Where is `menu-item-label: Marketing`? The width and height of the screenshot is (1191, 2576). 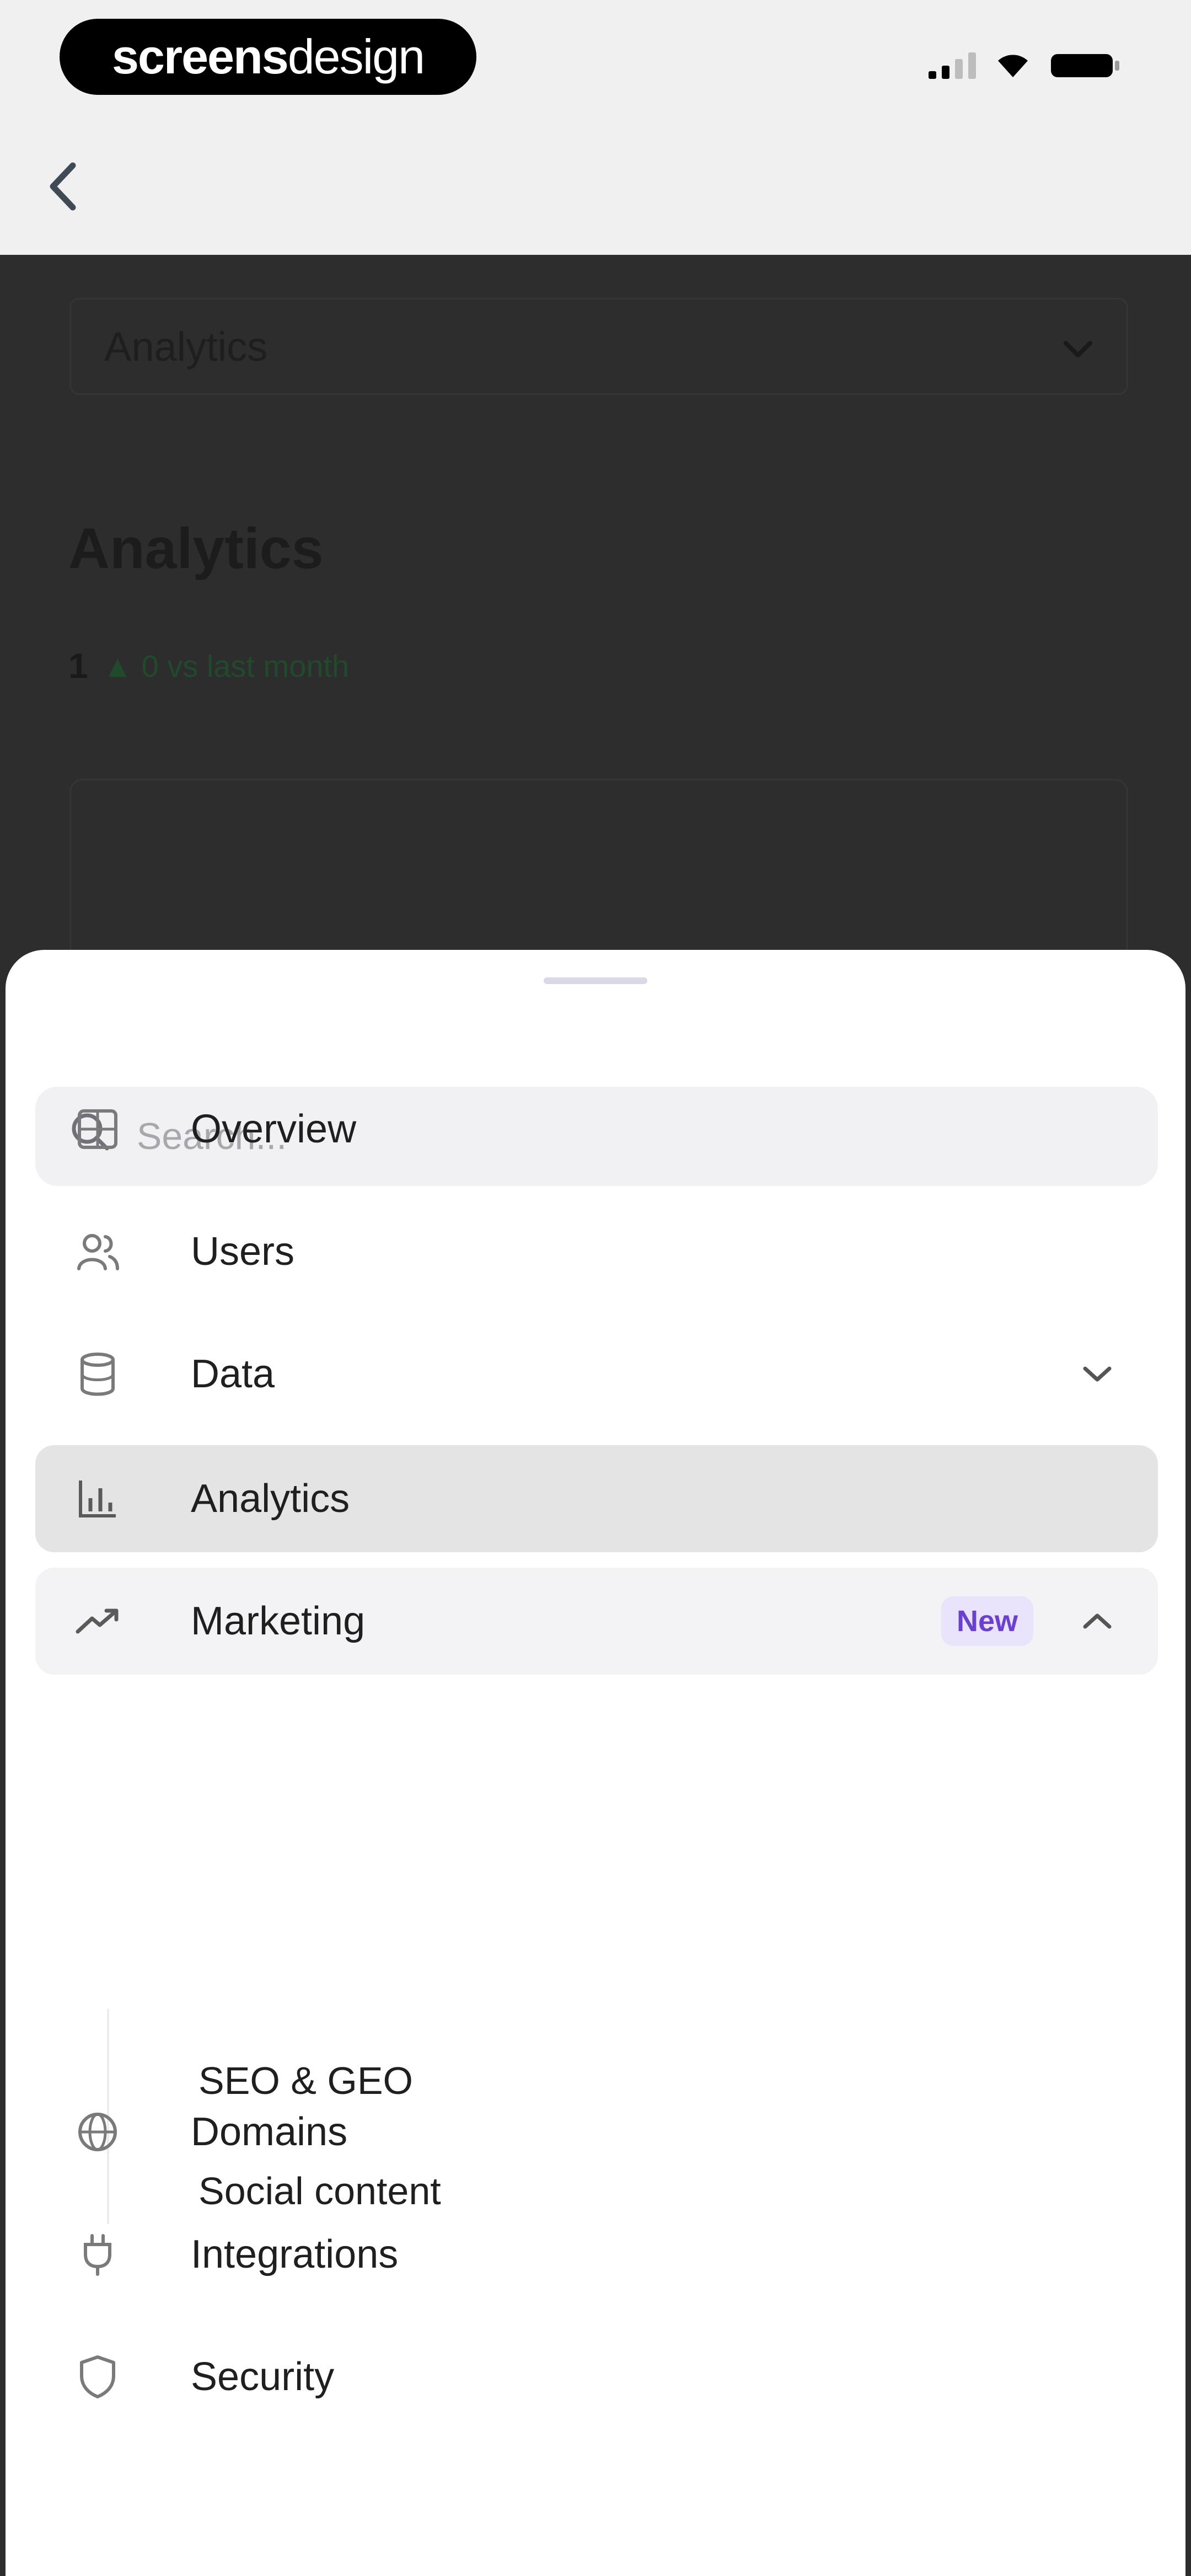
menu-item-label: Marketing is located at coordinates (278, 1621).